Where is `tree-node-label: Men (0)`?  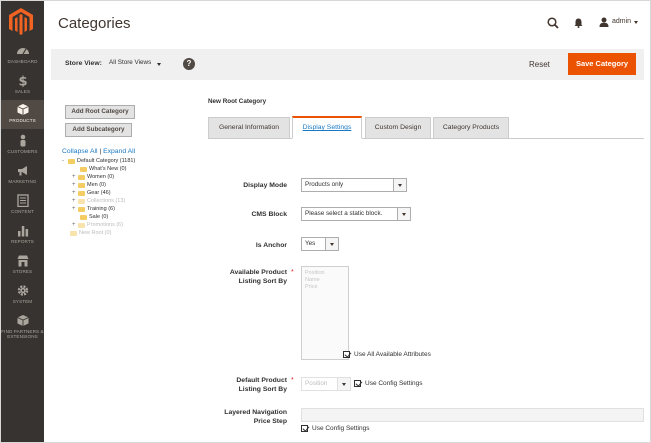 tree-node-label: Men (0) is located at coordinates (96, 185).